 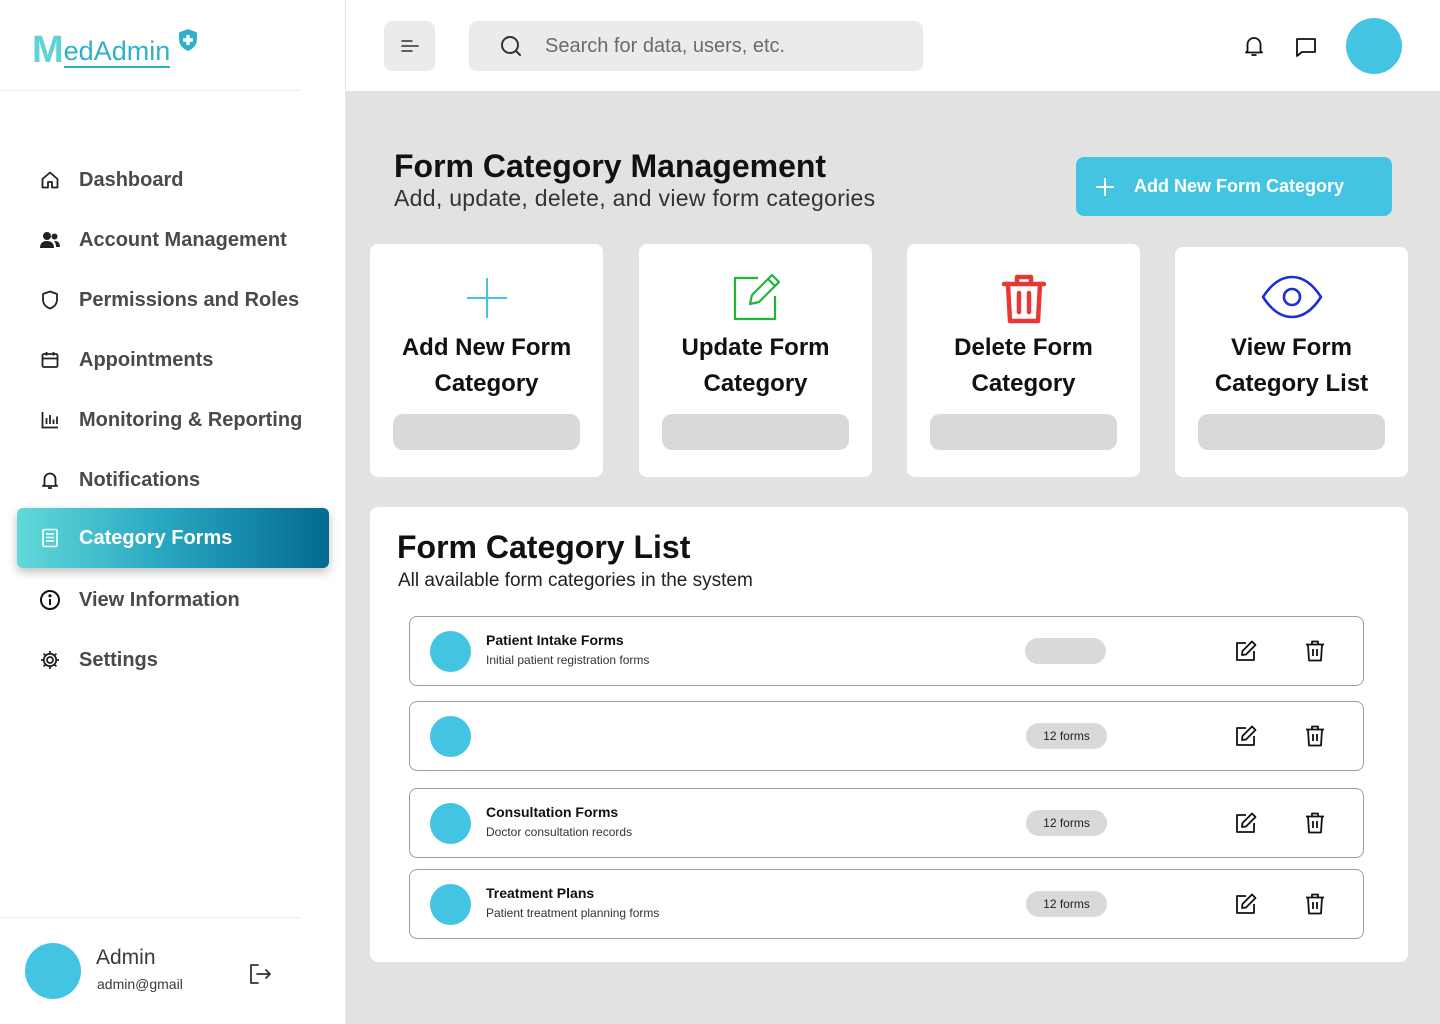 What do you see at coordinates (50, 240) in the screenshot?
I see `users-icon` at bounding box center [50, 240].